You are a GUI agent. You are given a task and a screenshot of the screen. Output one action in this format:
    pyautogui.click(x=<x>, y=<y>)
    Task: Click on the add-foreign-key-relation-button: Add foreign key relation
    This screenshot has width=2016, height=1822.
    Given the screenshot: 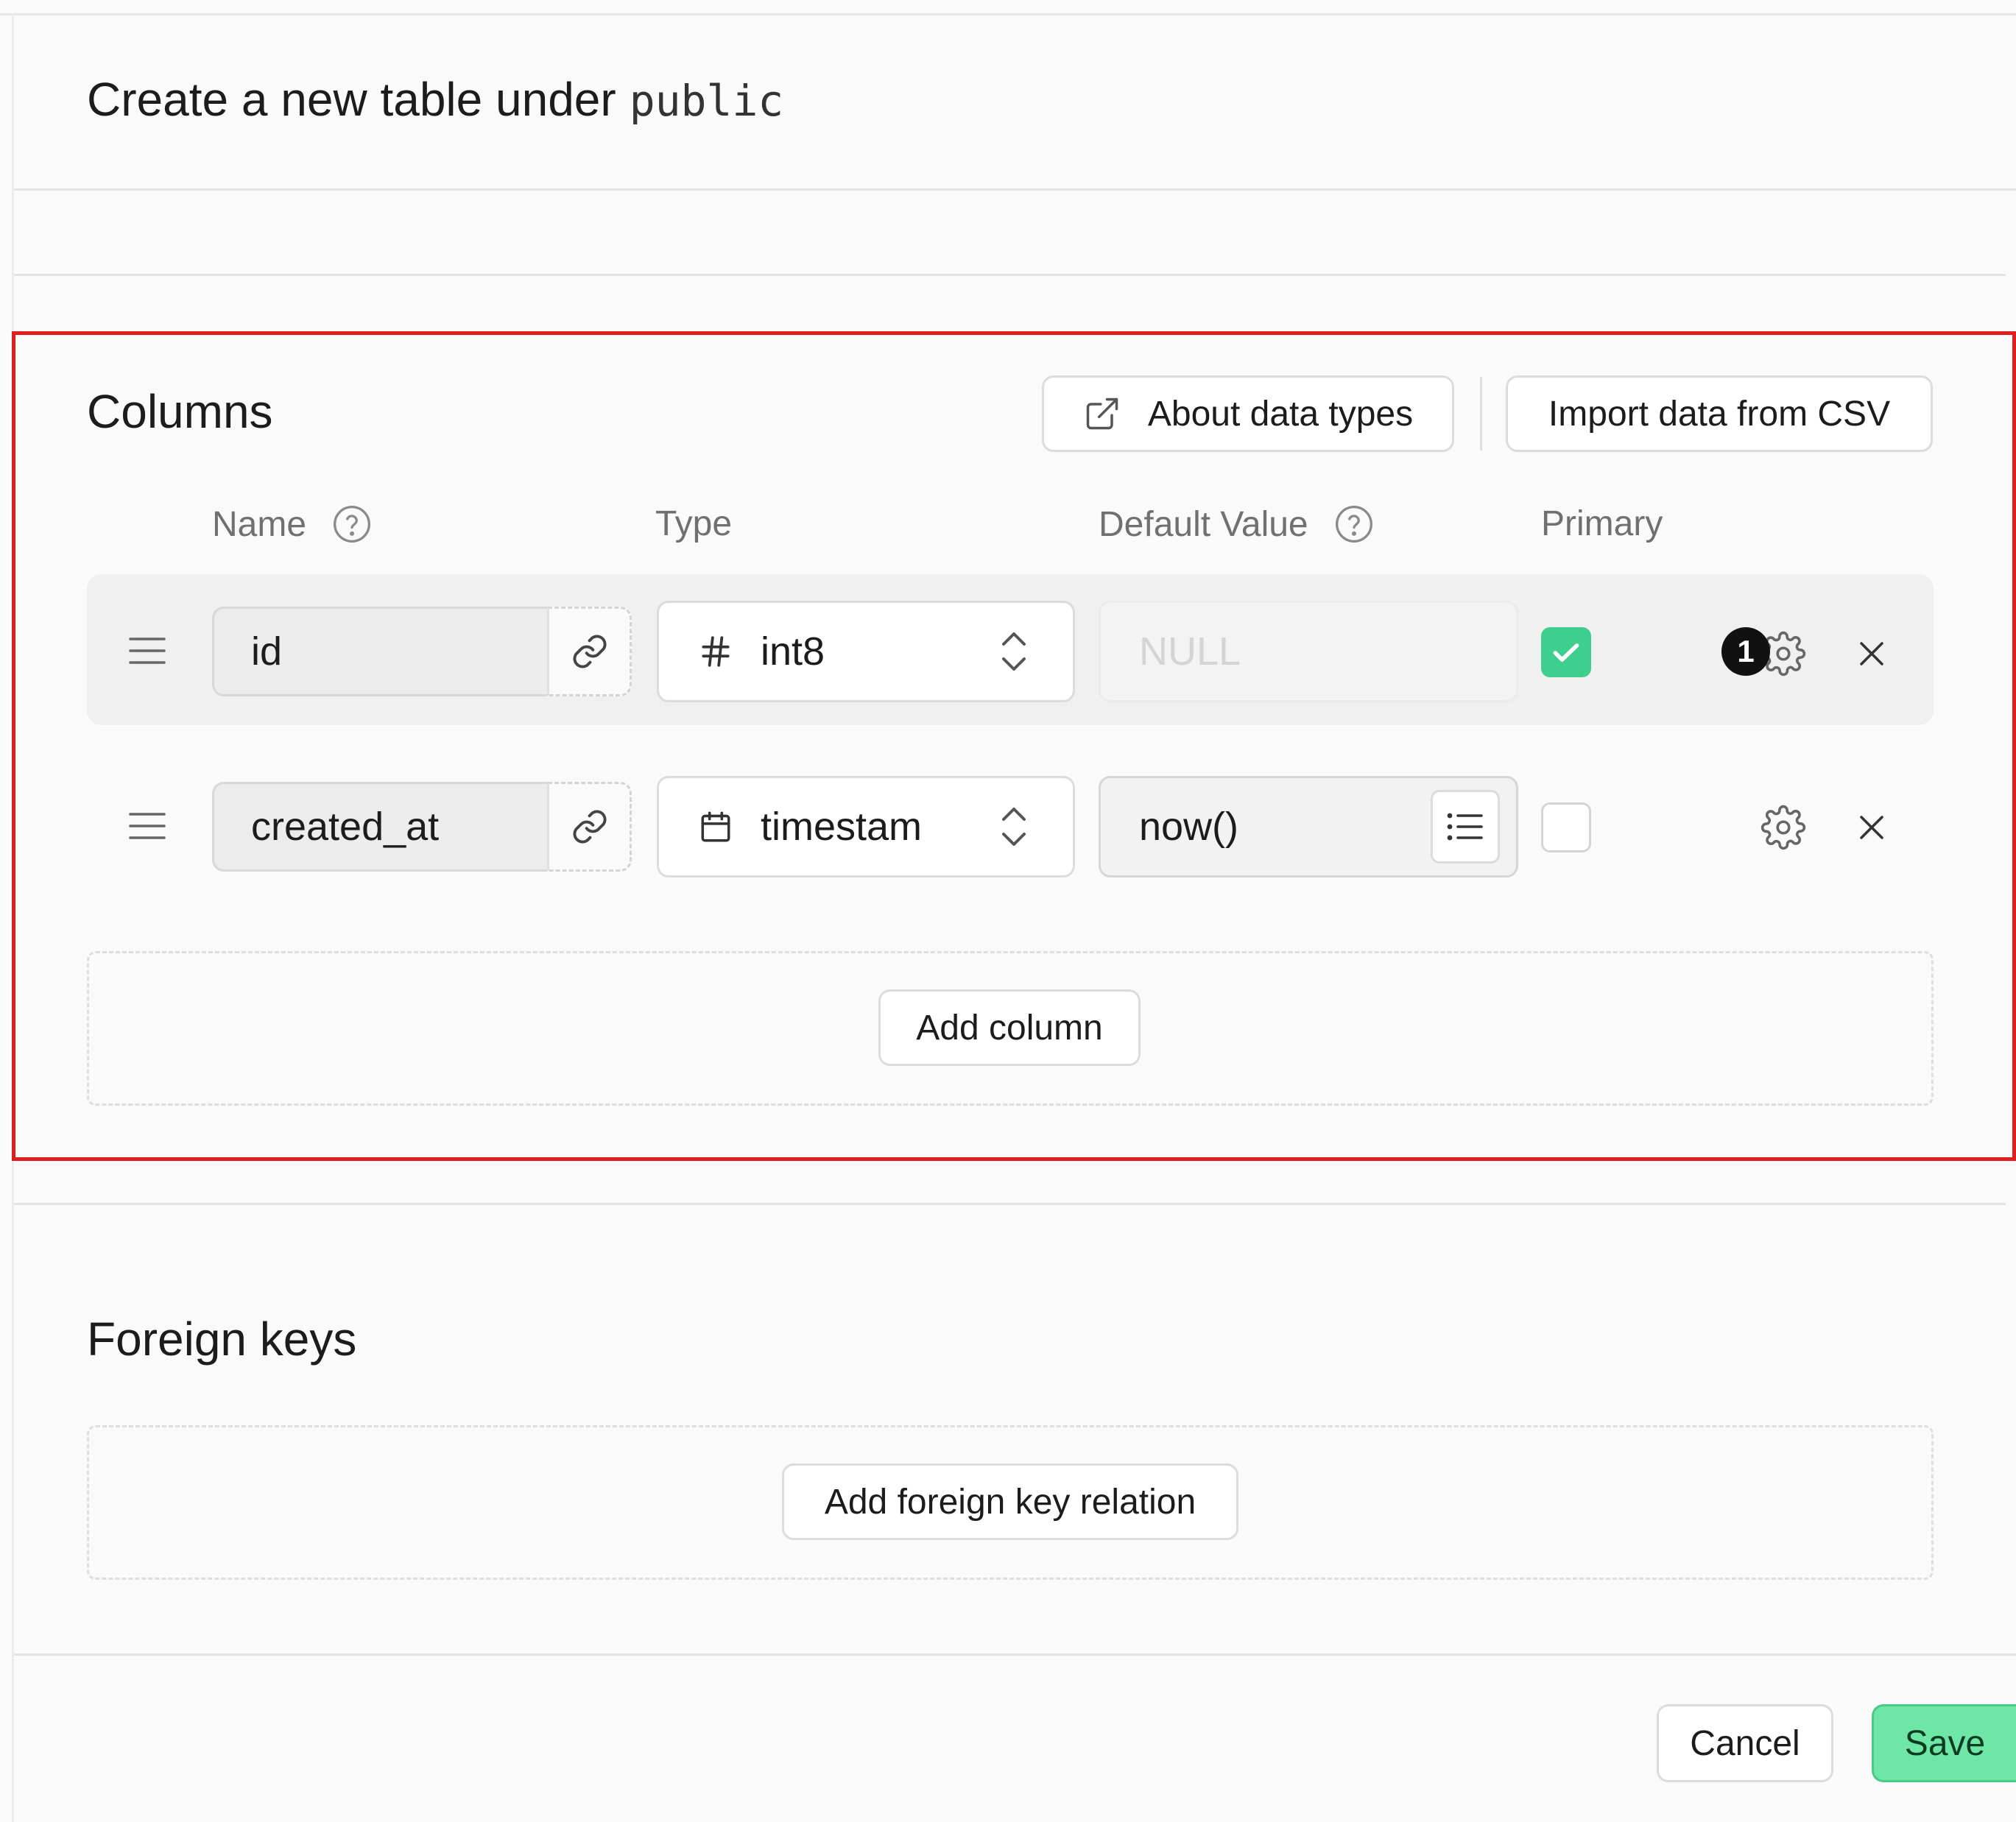 What is the action you would take?
    pyautogui.click(x=1010, y=1501)
    